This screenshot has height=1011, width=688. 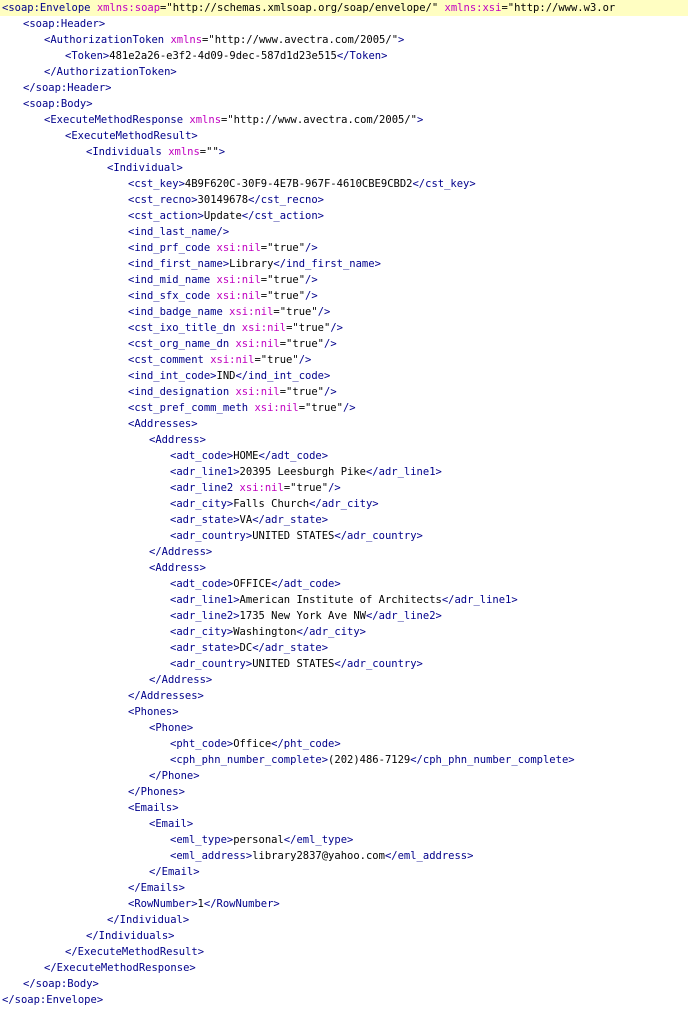 I want to click on xml-tag: <adr_city>, so click(x=202, y=504).